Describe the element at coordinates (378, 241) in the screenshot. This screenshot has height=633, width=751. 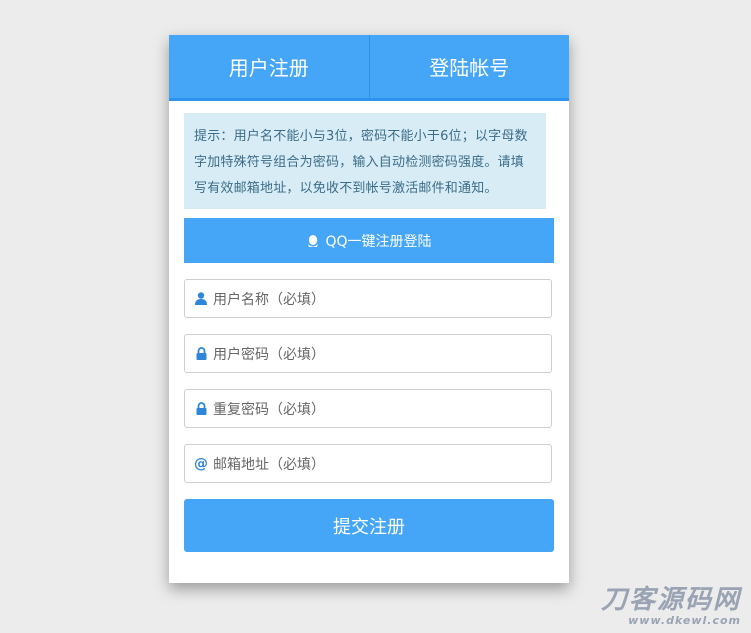
I see `qq-register-label: QQ一键注册登陆` at that location.